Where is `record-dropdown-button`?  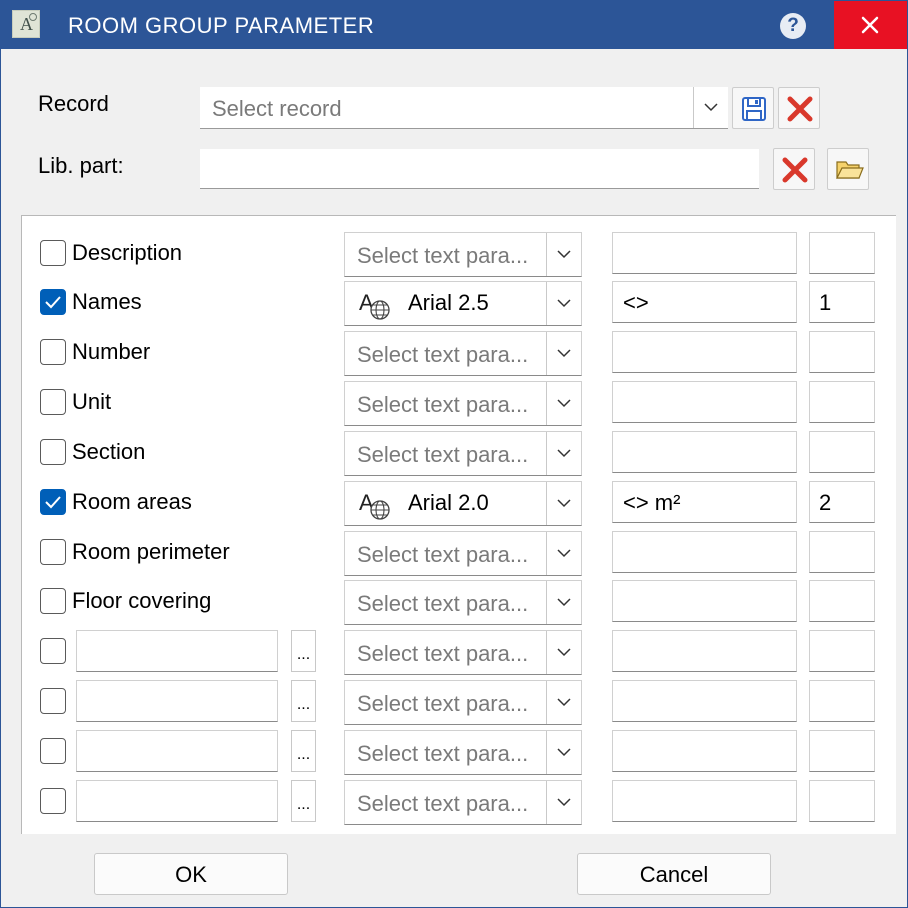
record-dropdown-button is located at coordinates (710, 107).